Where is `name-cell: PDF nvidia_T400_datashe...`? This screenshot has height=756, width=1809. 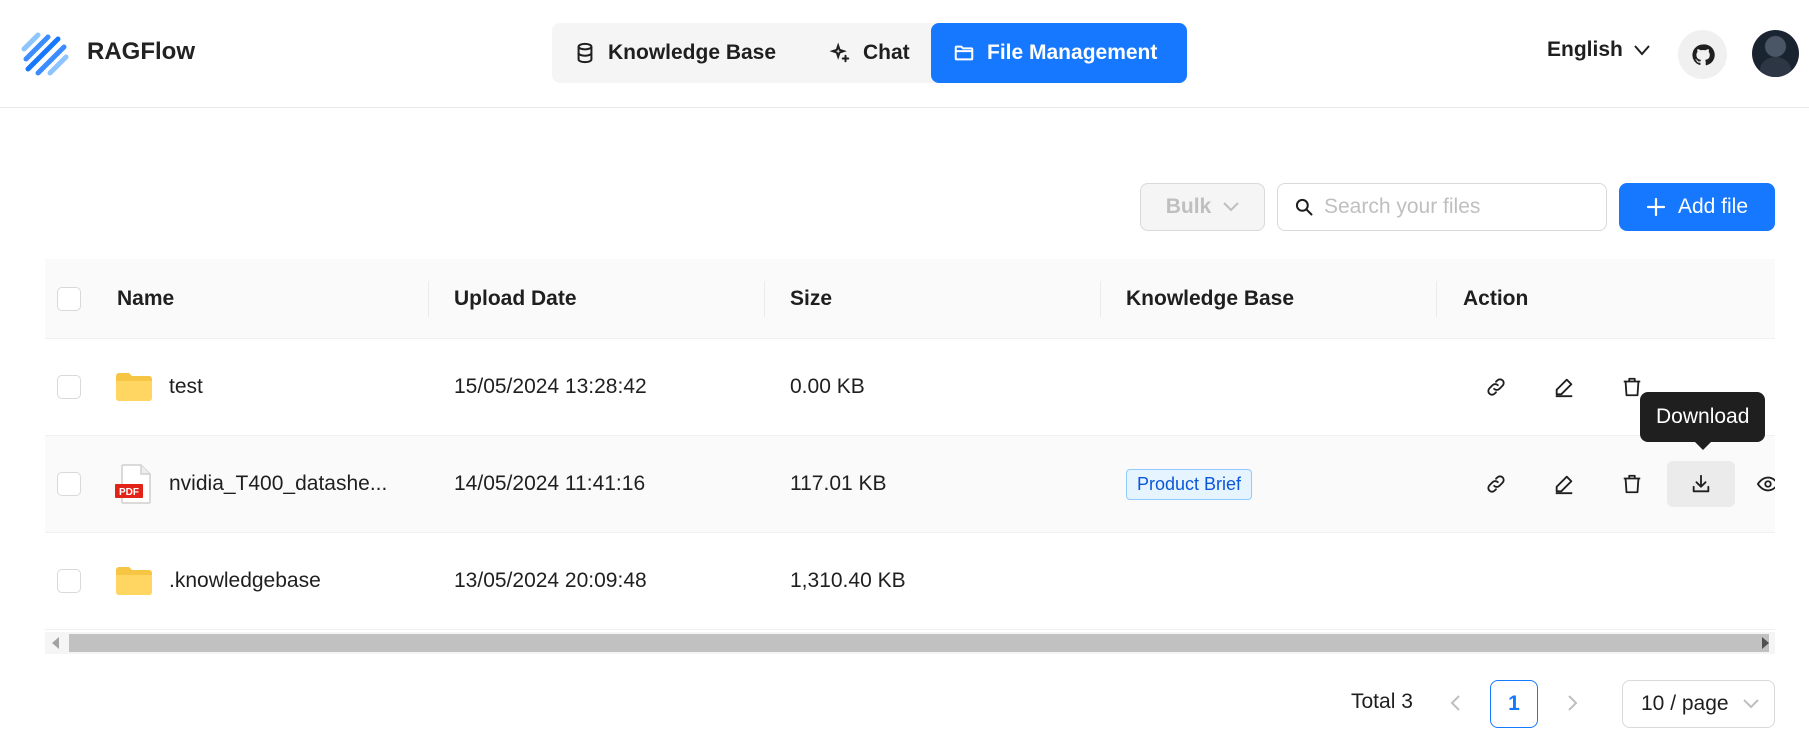
name-cell: PDF nvidia_T400_datashe... is located at coordinates (251, 484).